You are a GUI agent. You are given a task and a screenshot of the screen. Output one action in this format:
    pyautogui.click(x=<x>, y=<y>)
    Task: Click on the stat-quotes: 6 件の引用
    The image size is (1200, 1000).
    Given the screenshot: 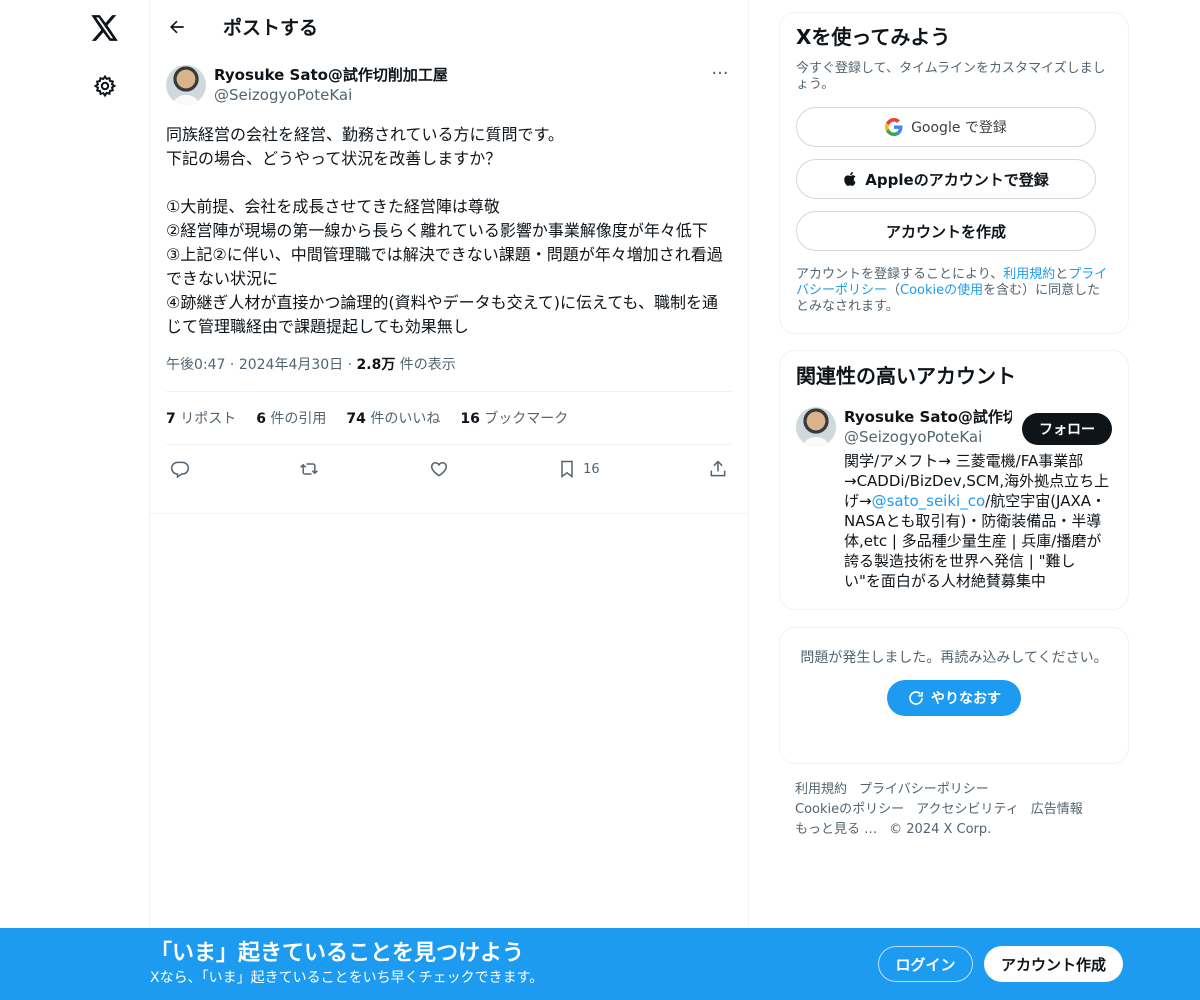 What is the action you would take?
    pyautogui.click(x=291, y=418)
    